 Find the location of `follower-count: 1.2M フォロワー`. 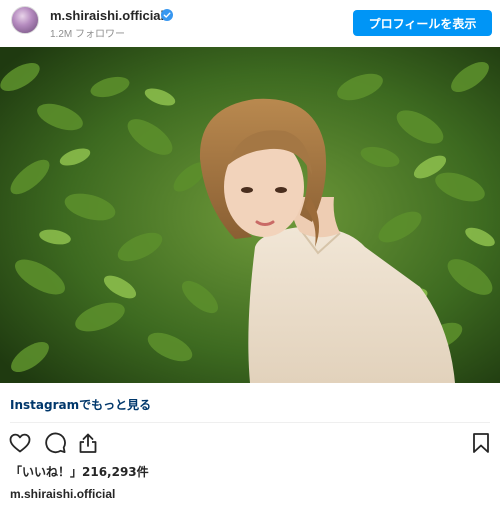

follower-count: 1.2M フォロワー is located at coordinates (88, 34).